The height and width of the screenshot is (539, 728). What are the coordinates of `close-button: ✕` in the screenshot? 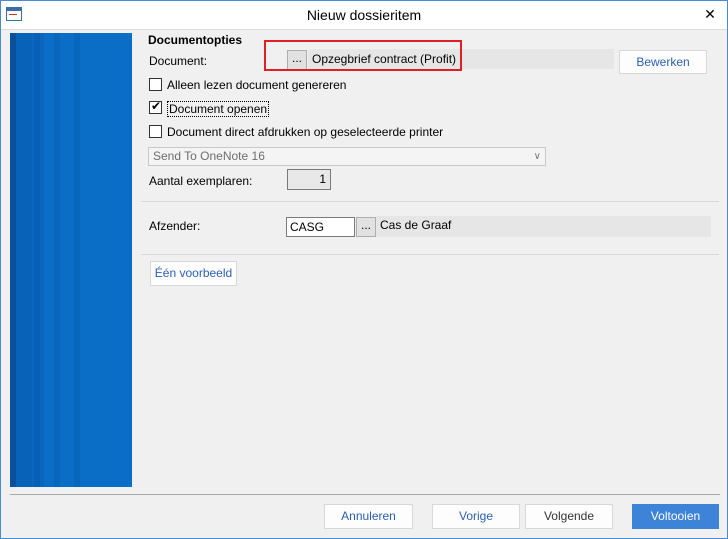 It's located at (710, 14).